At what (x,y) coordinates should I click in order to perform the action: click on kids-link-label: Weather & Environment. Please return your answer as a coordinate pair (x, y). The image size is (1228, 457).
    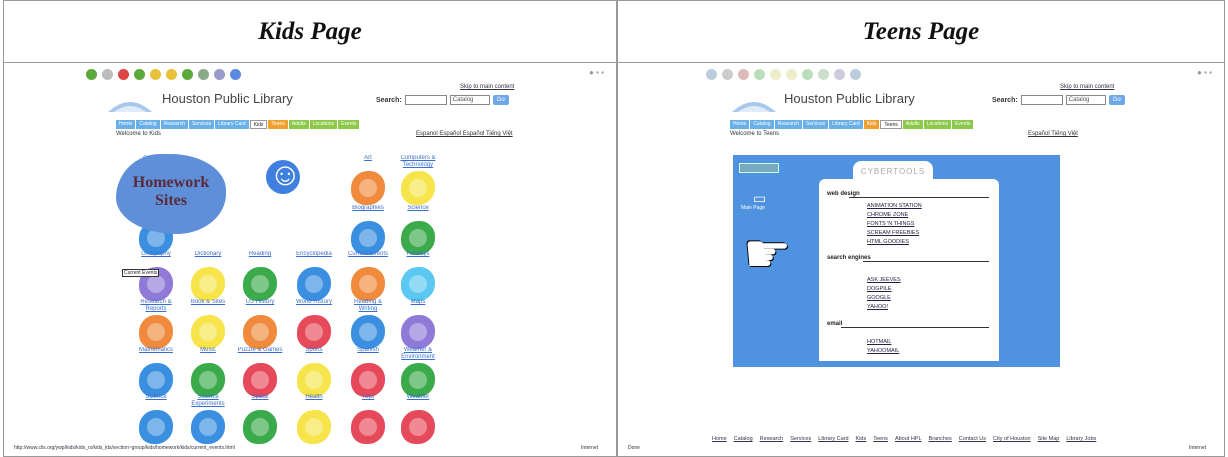
    Looking at the image, I should click on (418, 354).